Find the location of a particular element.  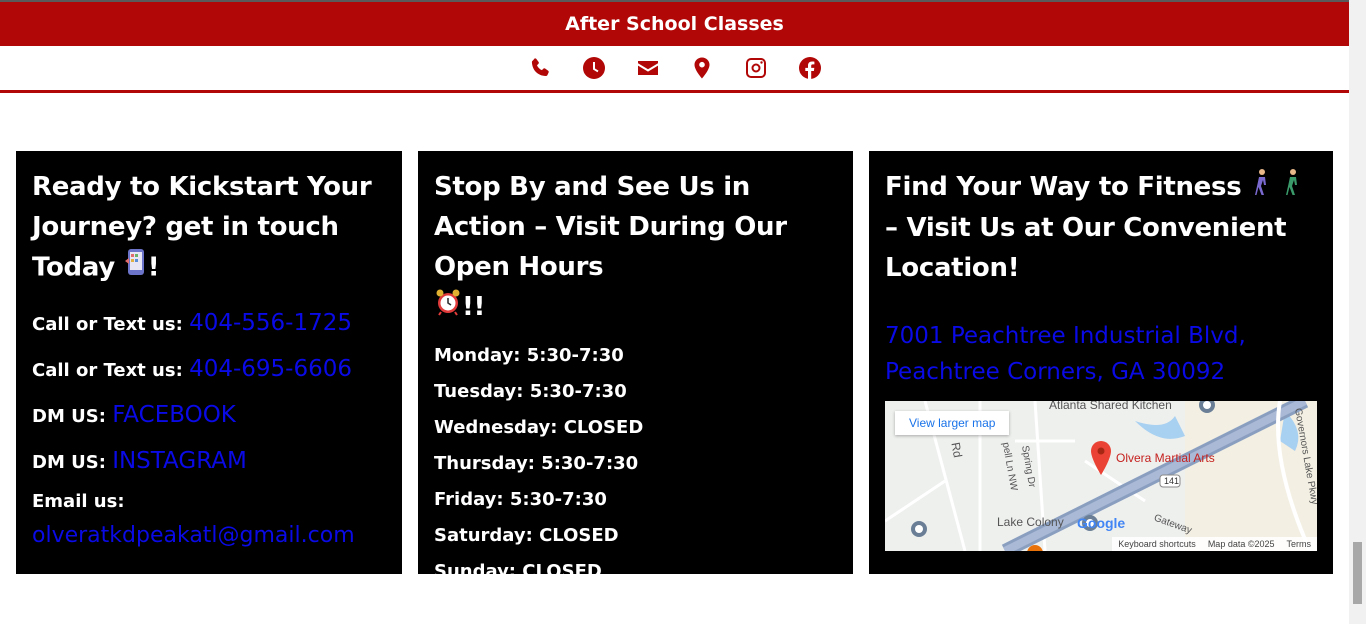

instagram-icon is located at coordinates (756, 68).